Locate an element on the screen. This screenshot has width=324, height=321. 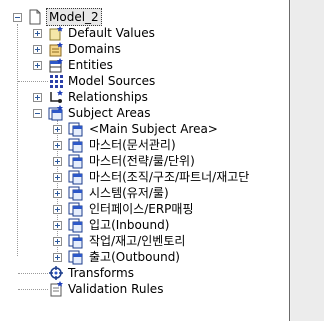
subject-area-label: <Main Subject Area> is located at coordinates (153, 129).